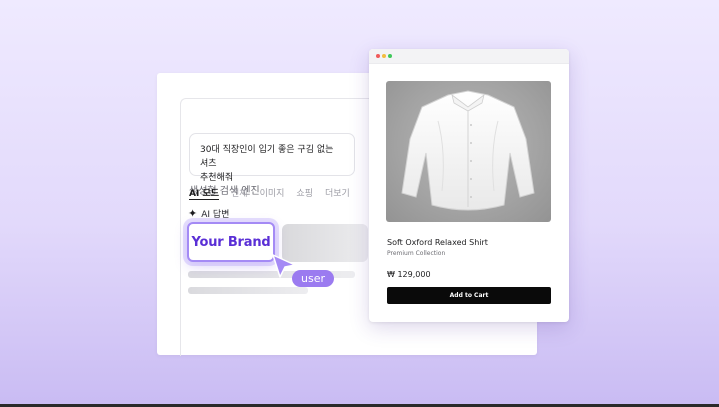 Image resolution: width=719 pixels, height=407 pixels. I want to click on window-titlebar, so click(469, 56).